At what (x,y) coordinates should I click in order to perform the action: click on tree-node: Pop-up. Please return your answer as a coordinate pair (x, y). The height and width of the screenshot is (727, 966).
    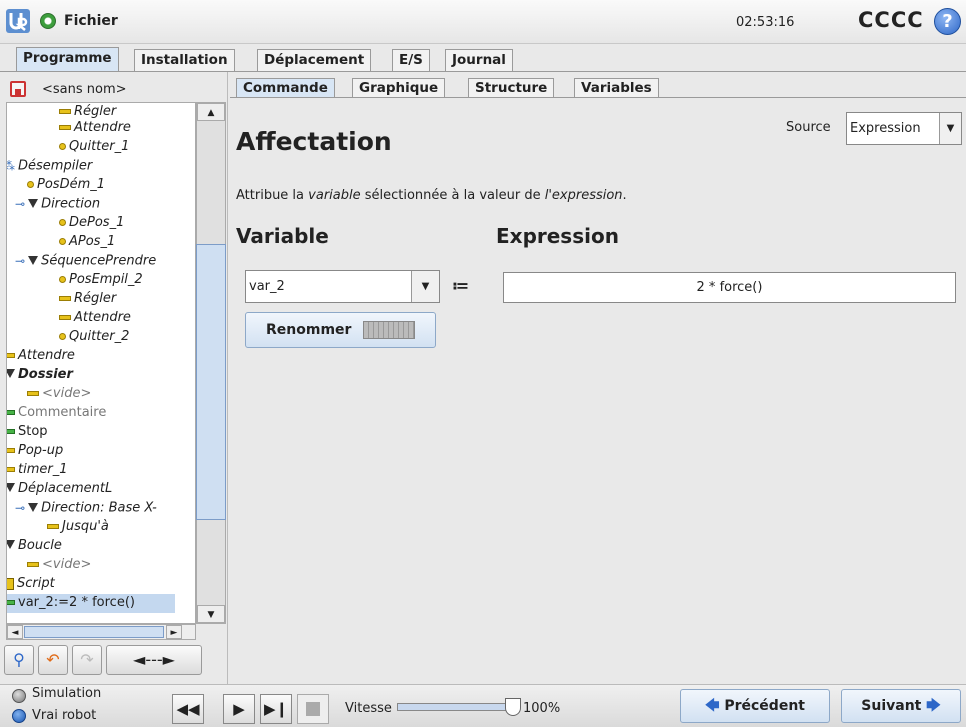
    Looking at the image, I should click on (35, 451).